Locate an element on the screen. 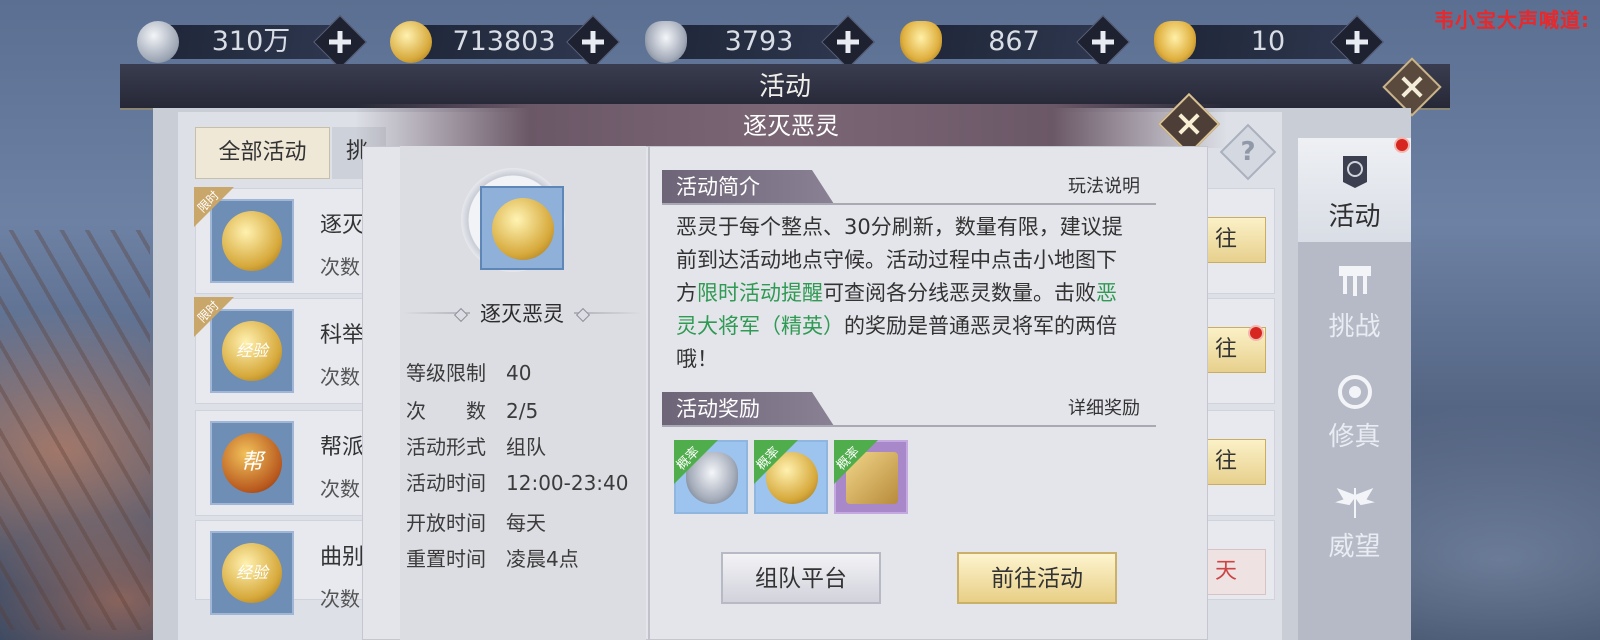 Image resolution: width=1600 pixels, height=640 pixels. activity-name: 曲别 is located at coordinates (342, 557).